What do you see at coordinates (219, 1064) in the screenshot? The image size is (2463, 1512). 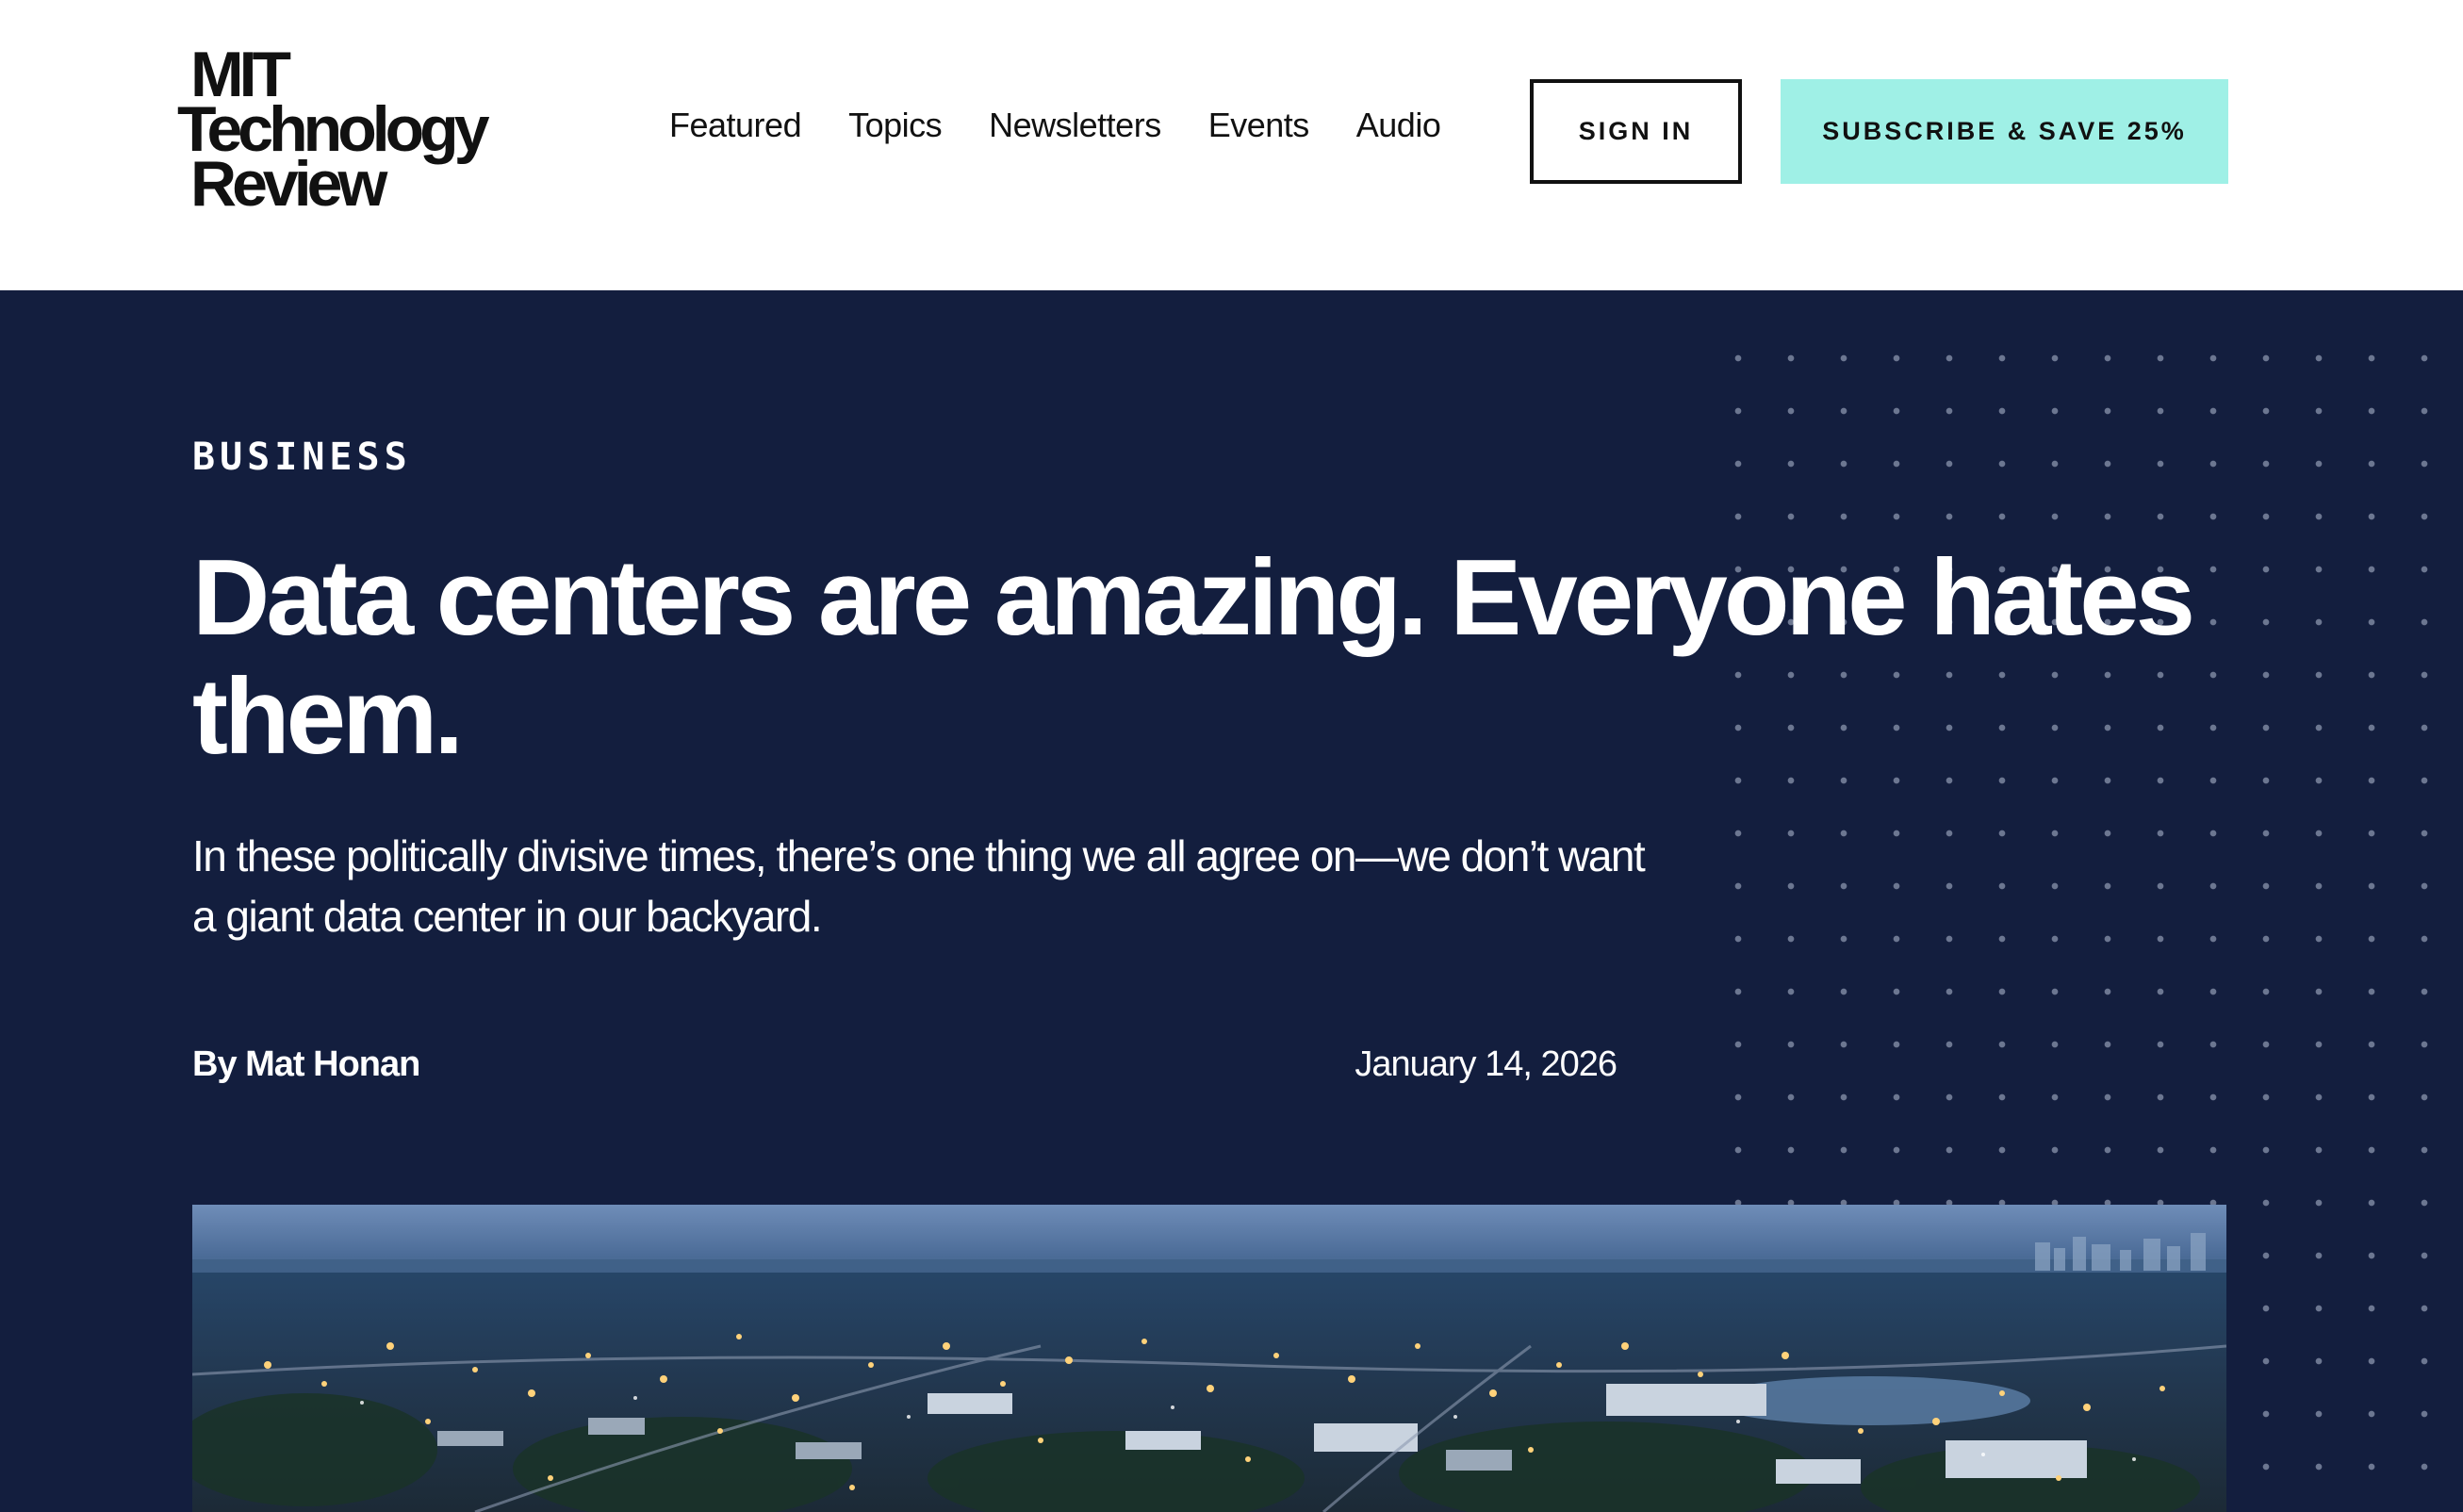 I see `byline-prefix: By` at bounding box center [219, 1064].